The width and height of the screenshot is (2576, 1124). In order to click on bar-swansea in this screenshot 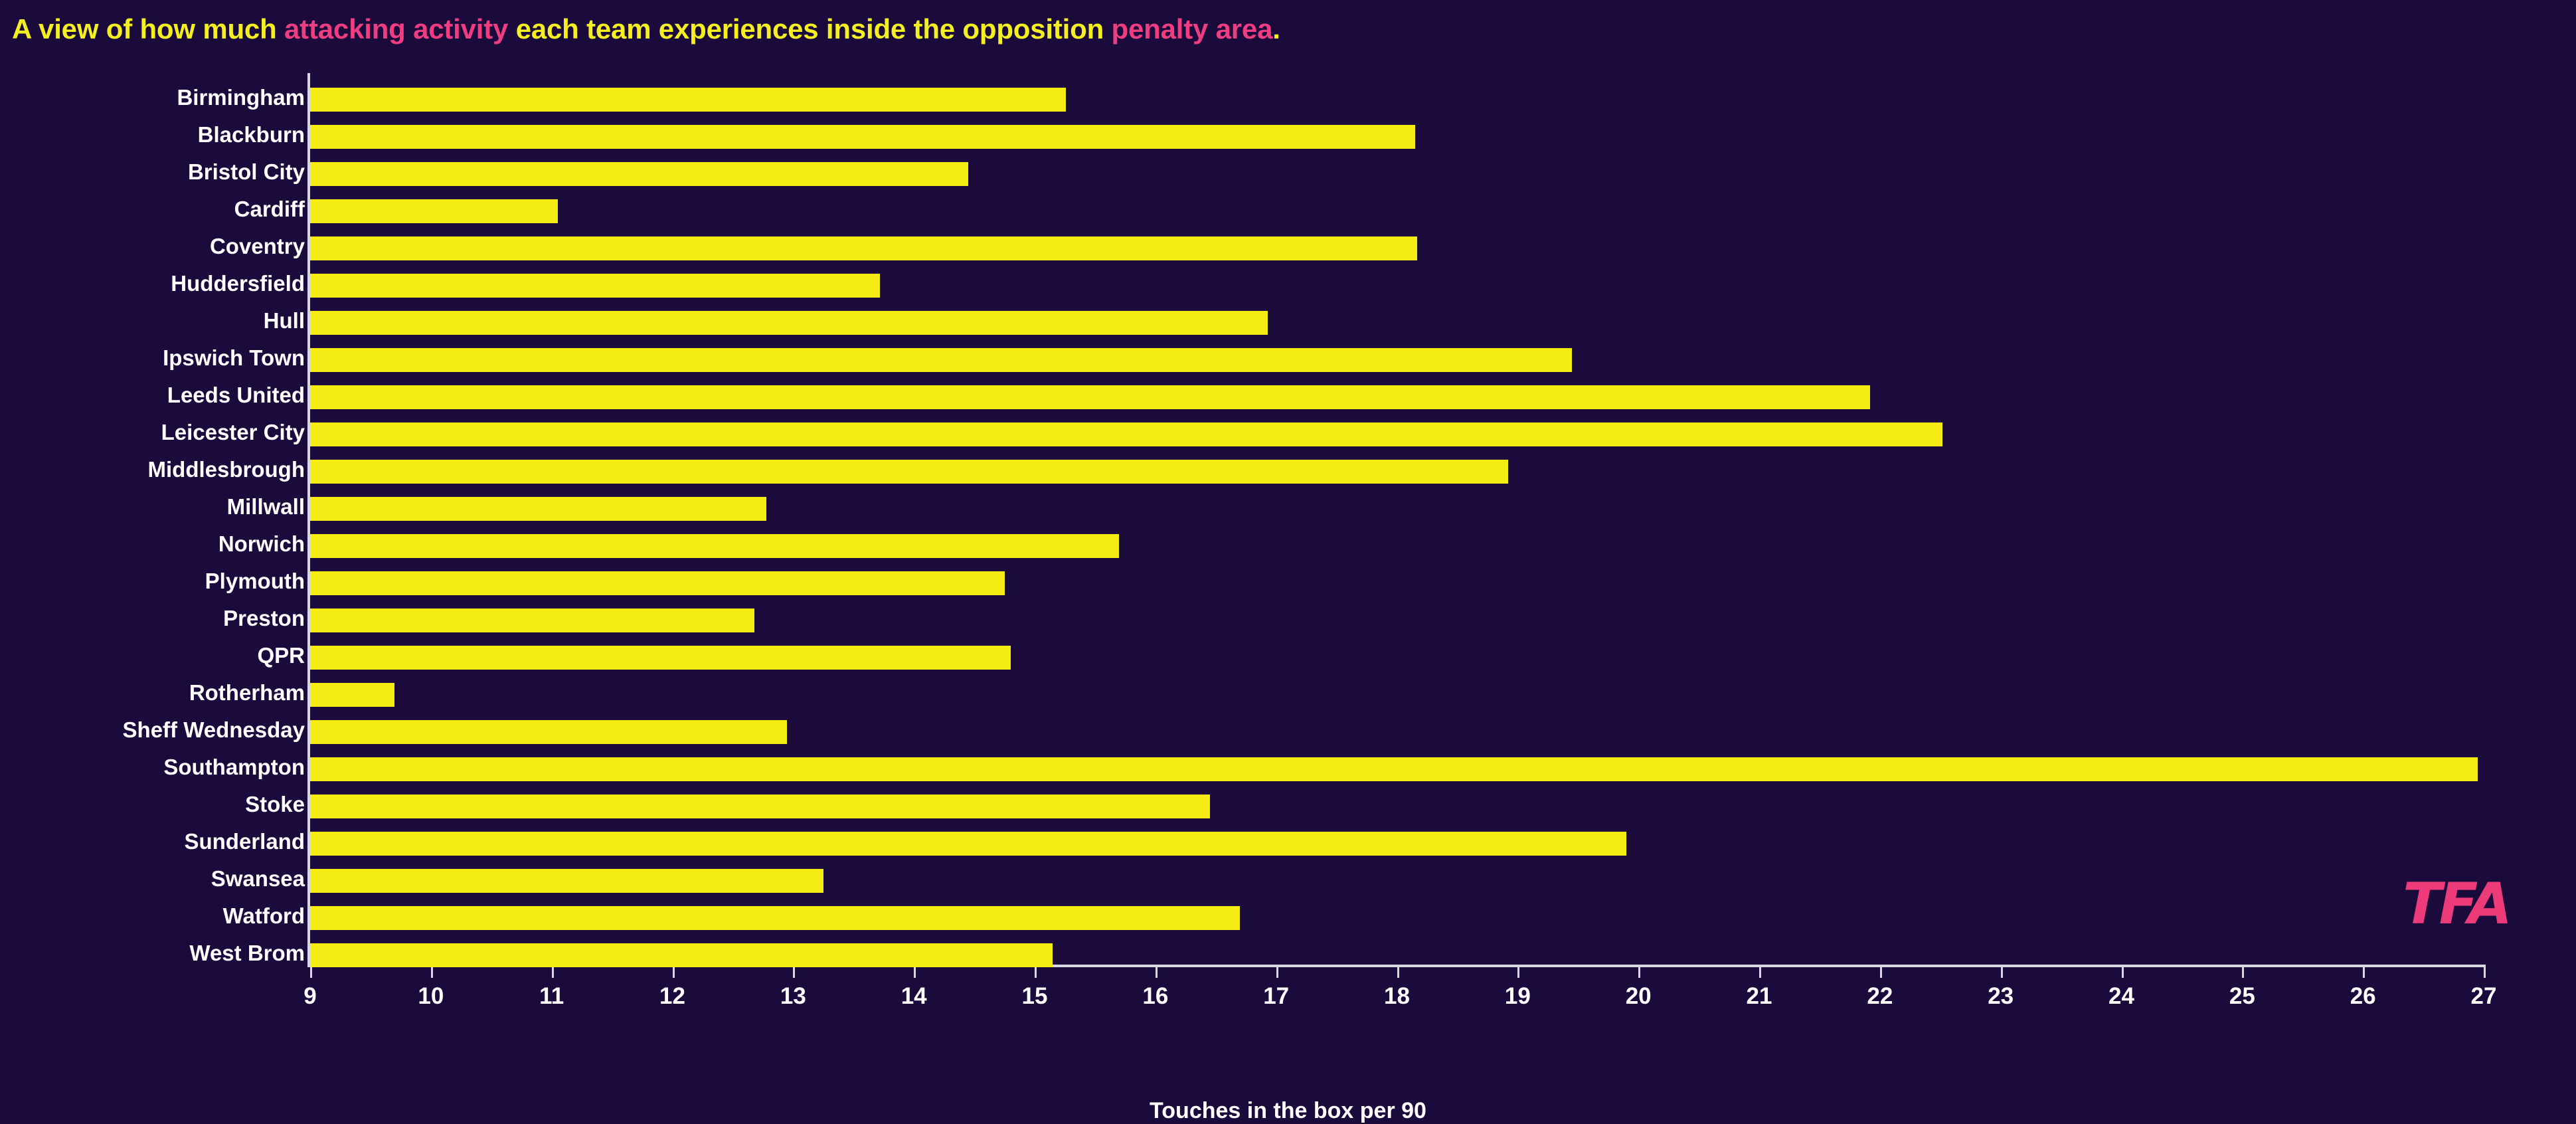, I will do `click(566, 881)`.